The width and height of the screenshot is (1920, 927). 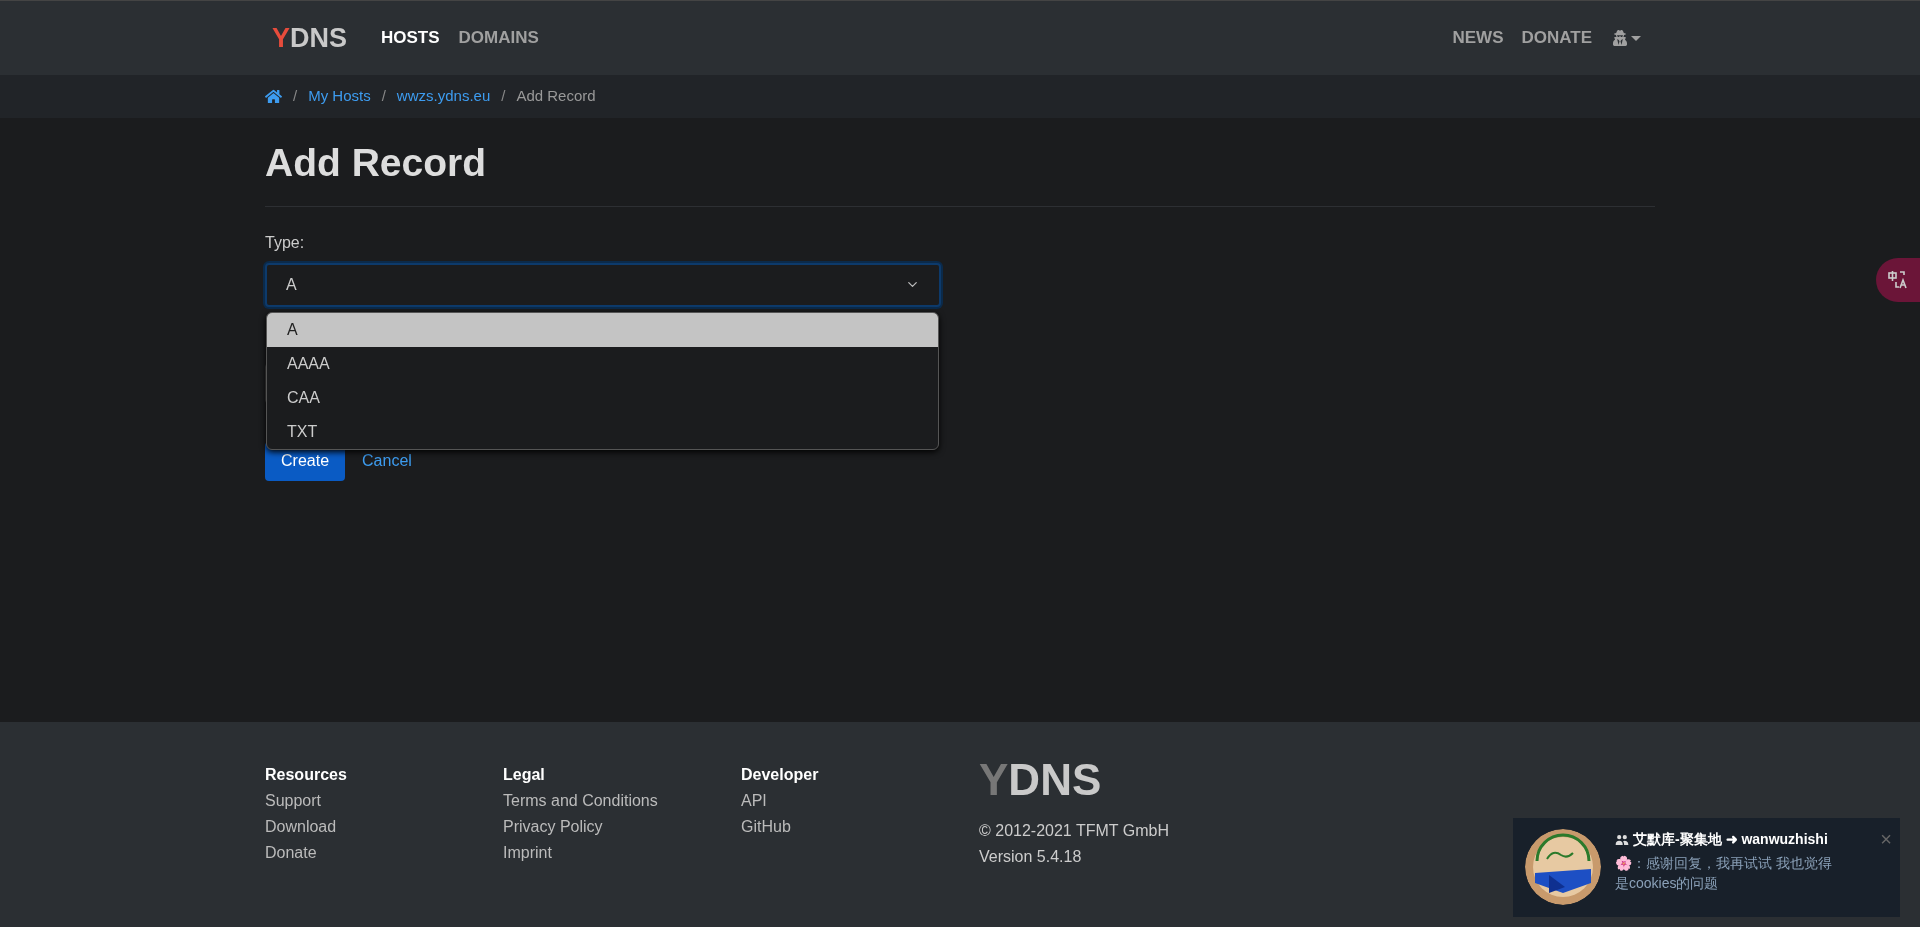 I want to click on footer-link: Donate, so click(x=384, y=853).